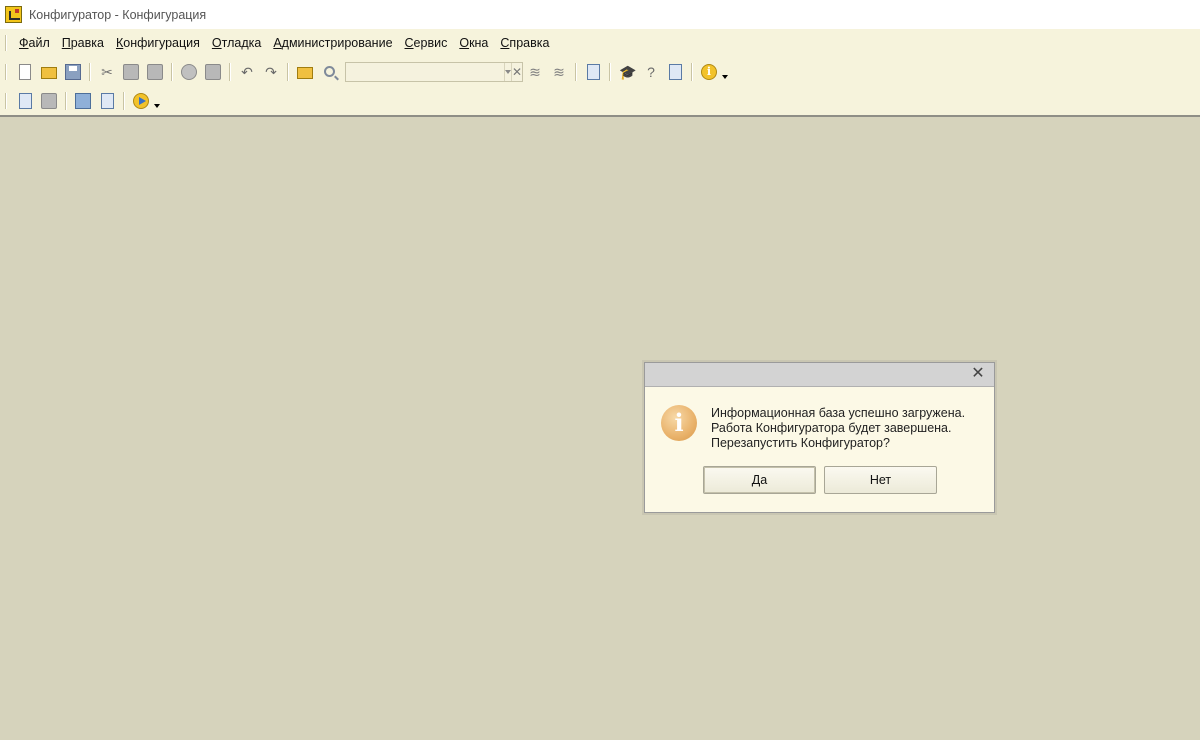 The image size is (1200, 740). I want to click on syntax-check-button, so click(593, 72).